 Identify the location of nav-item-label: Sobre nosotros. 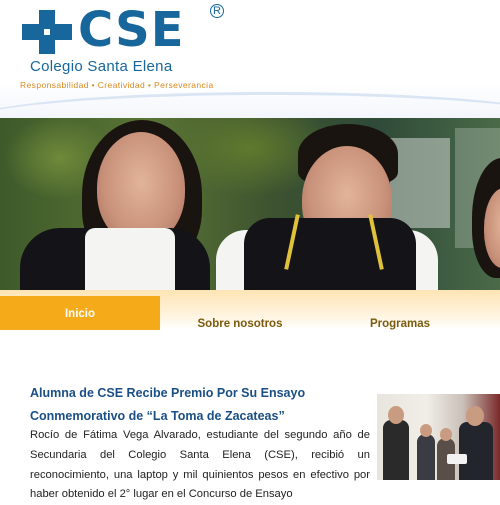
(240, 324).